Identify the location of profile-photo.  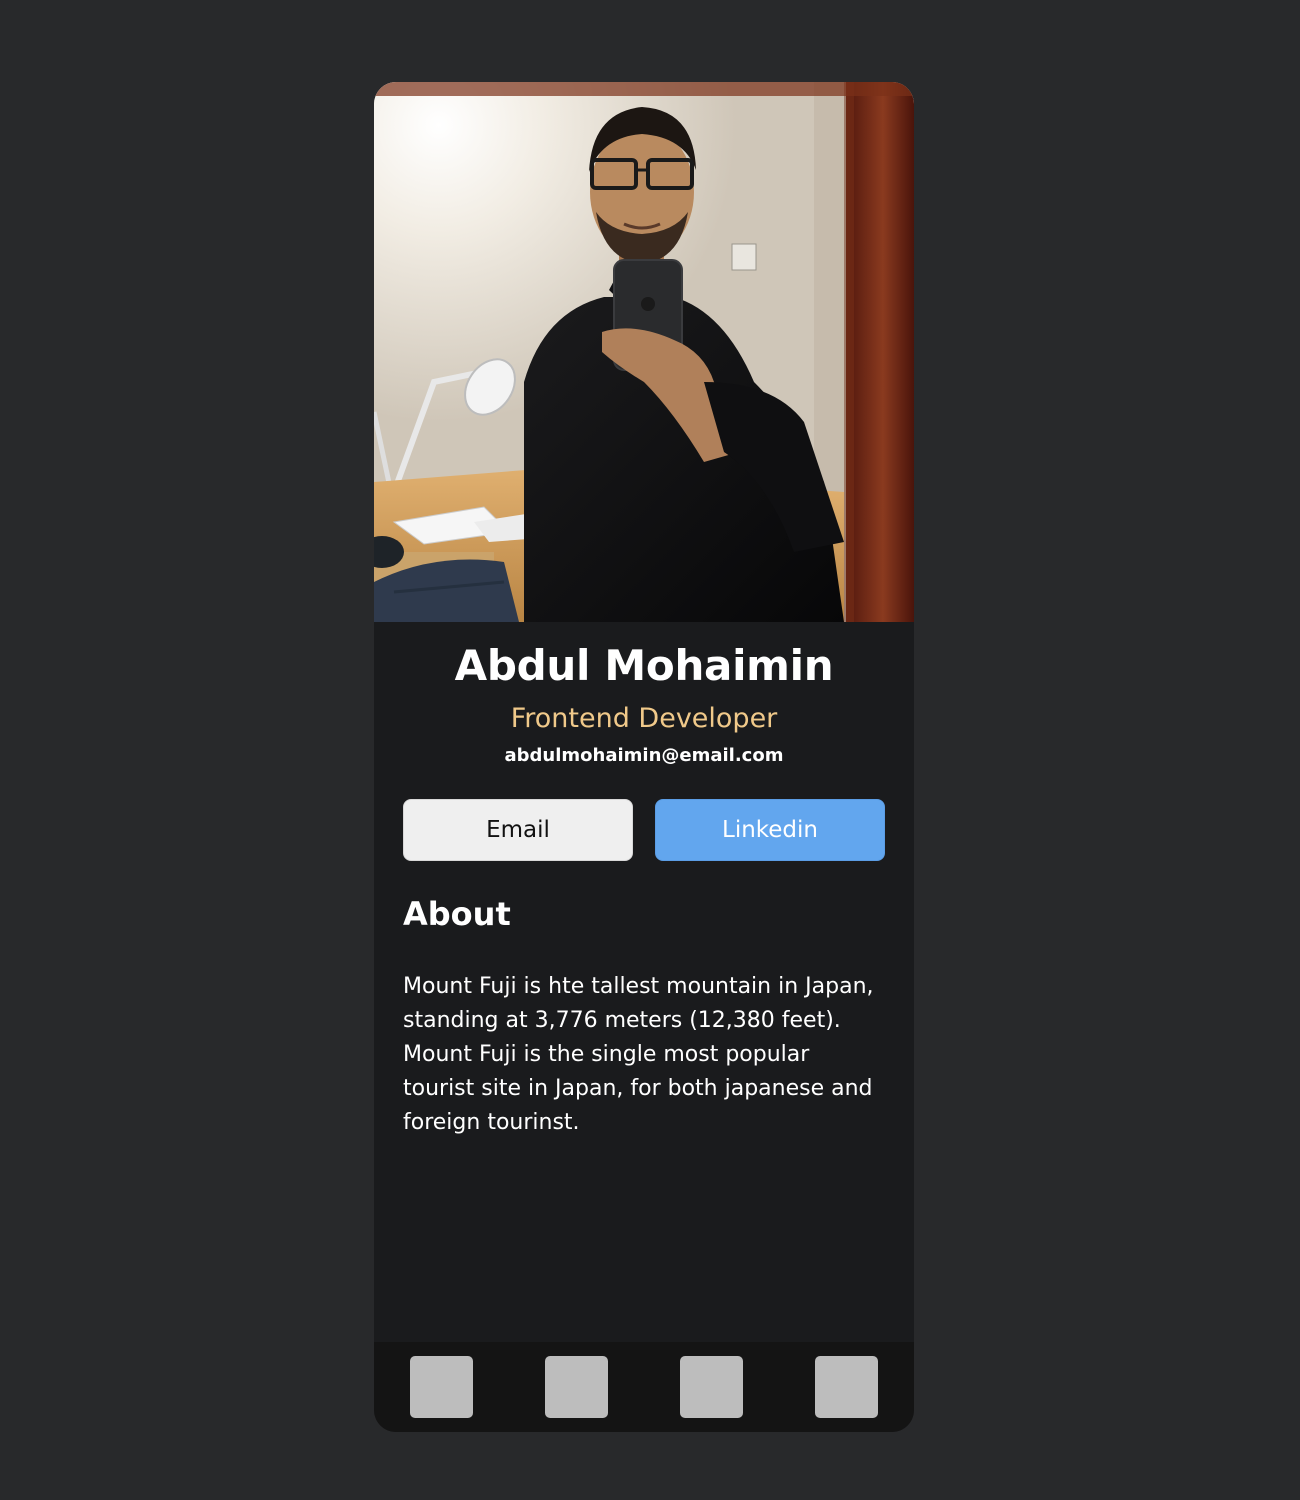
(644, 352).